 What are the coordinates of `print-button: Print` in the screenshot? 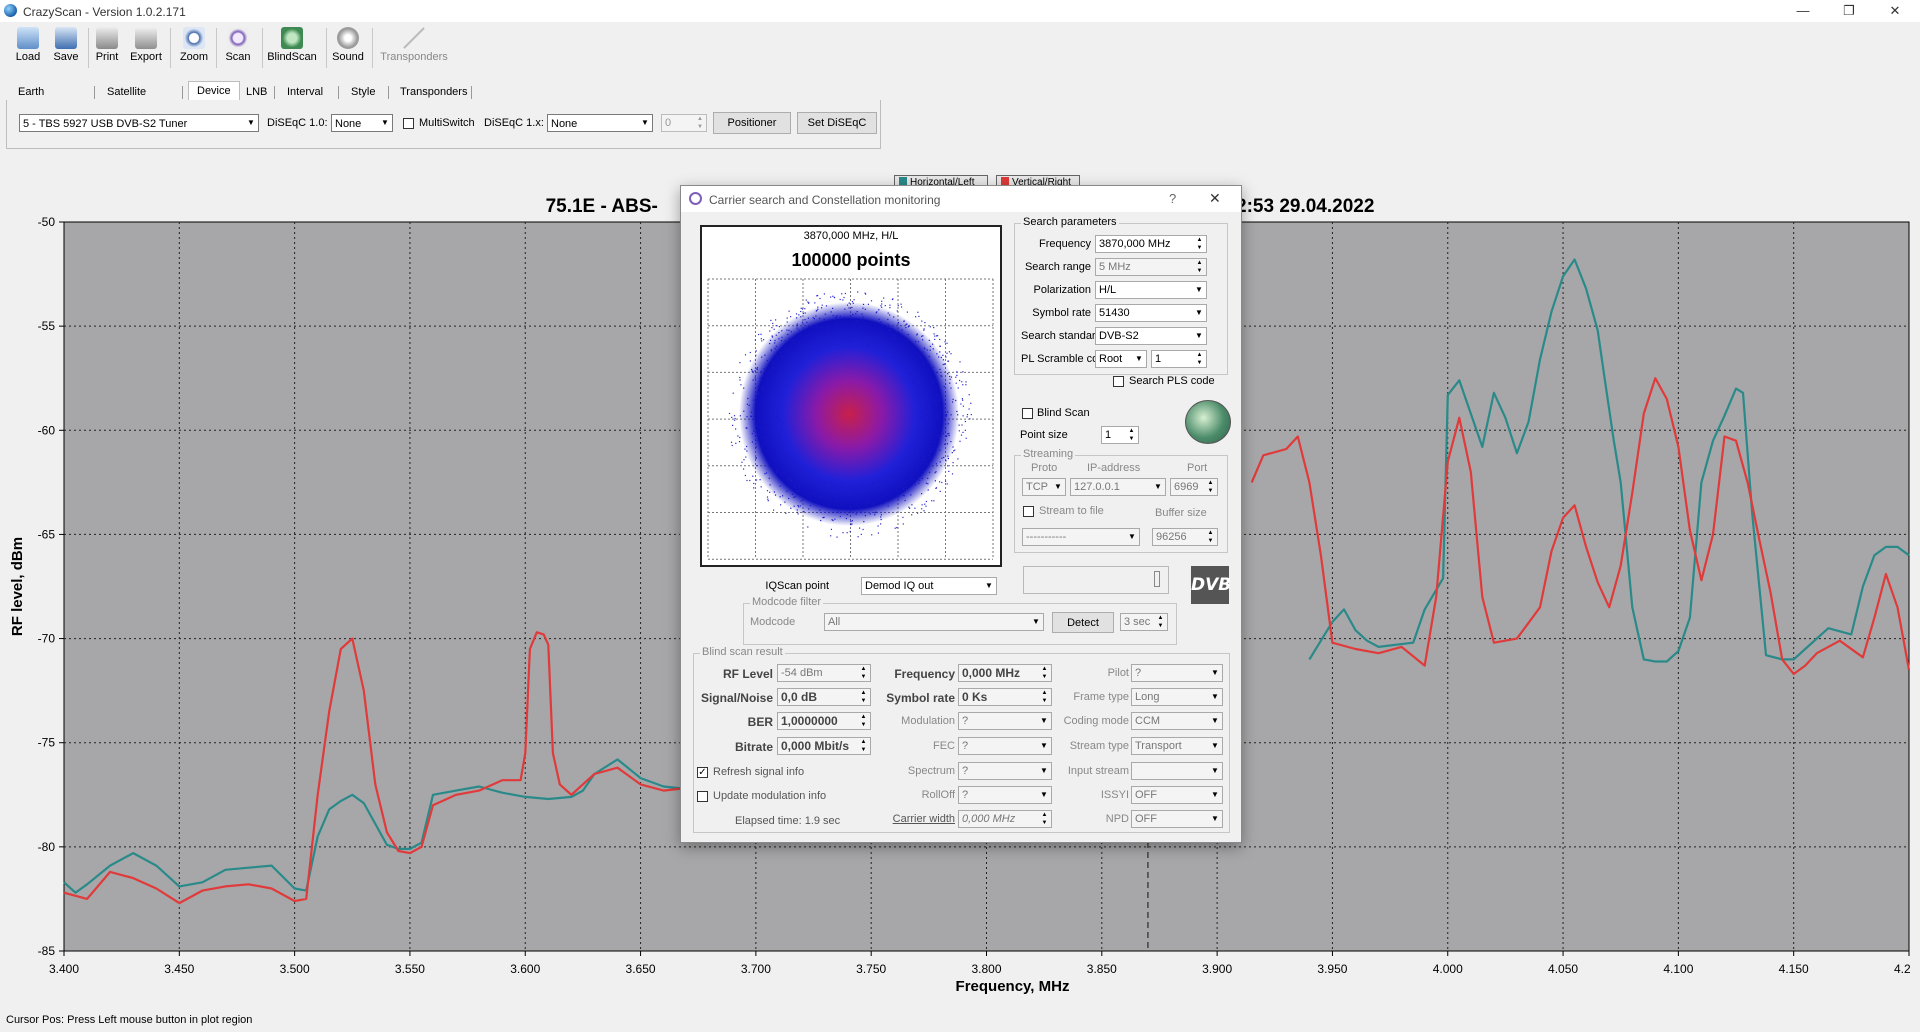 It's located at (107, 47).